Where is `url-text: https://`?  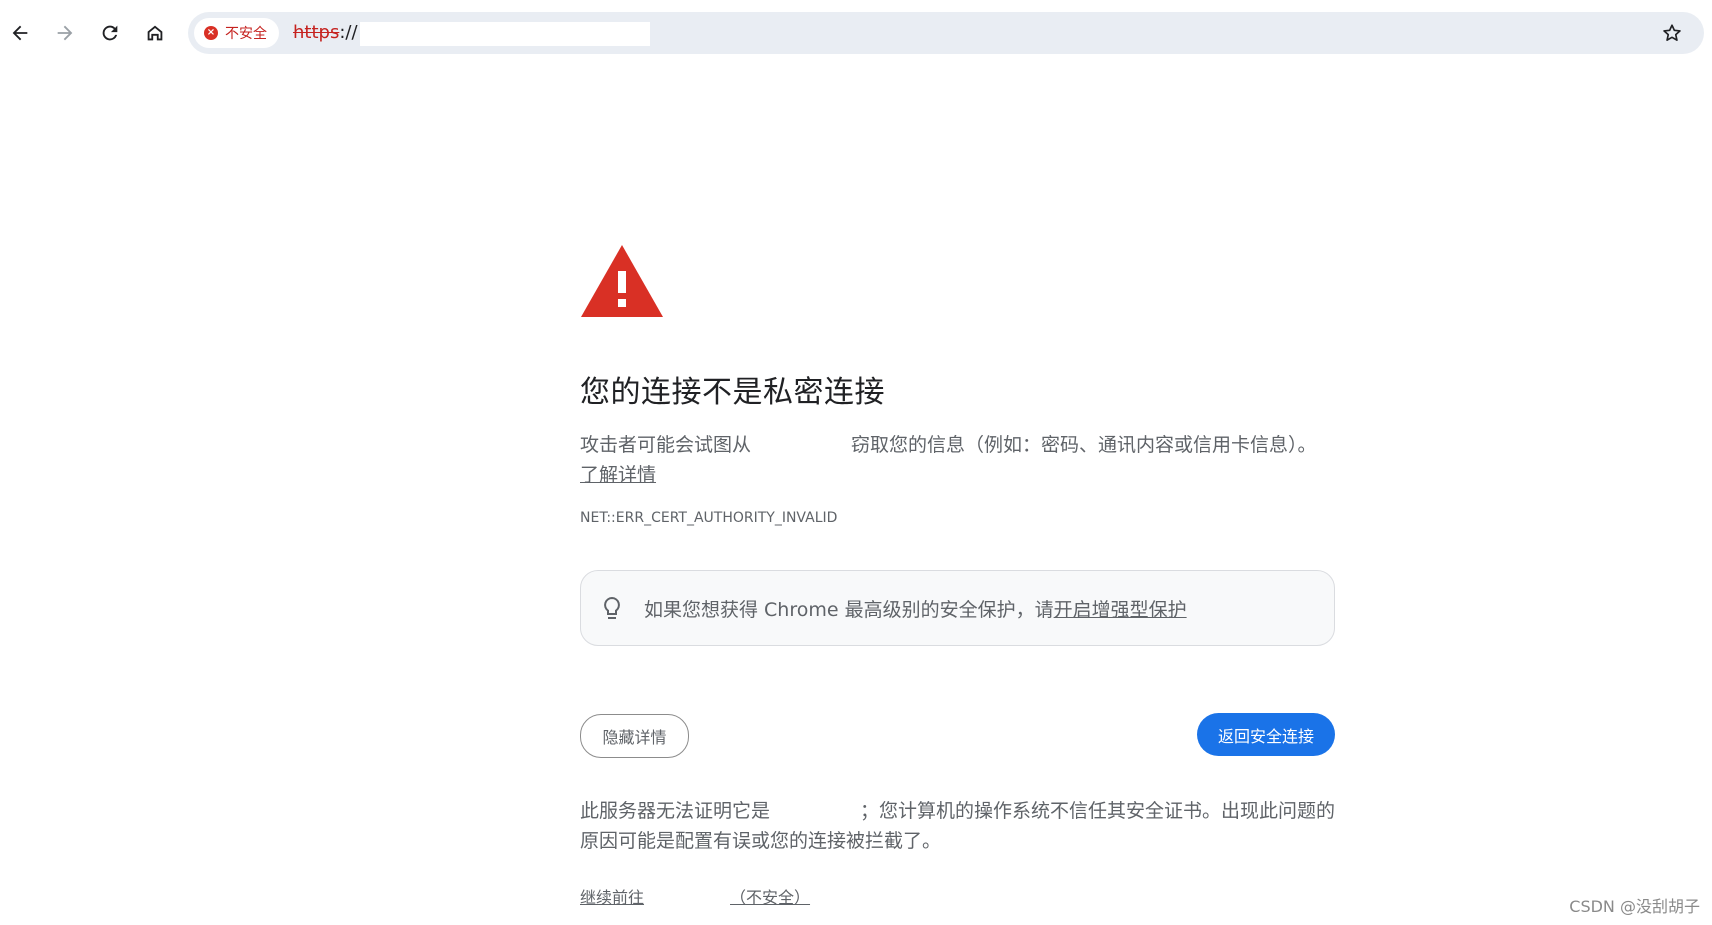
url-text: https:// is located at coordinates (325, 32).